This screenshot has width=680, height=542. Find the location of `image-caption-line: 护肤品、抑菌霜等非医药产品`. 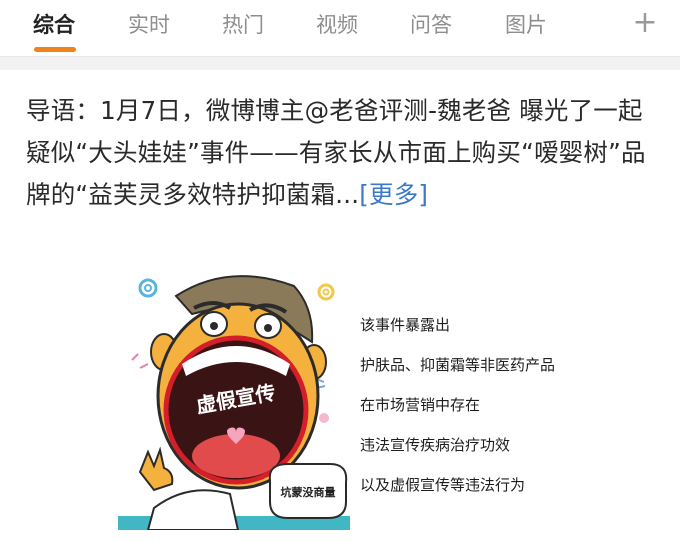

image-caption-line: 护肤品、抑菌霜等非医药产品 is located at coordinates (458, 365).